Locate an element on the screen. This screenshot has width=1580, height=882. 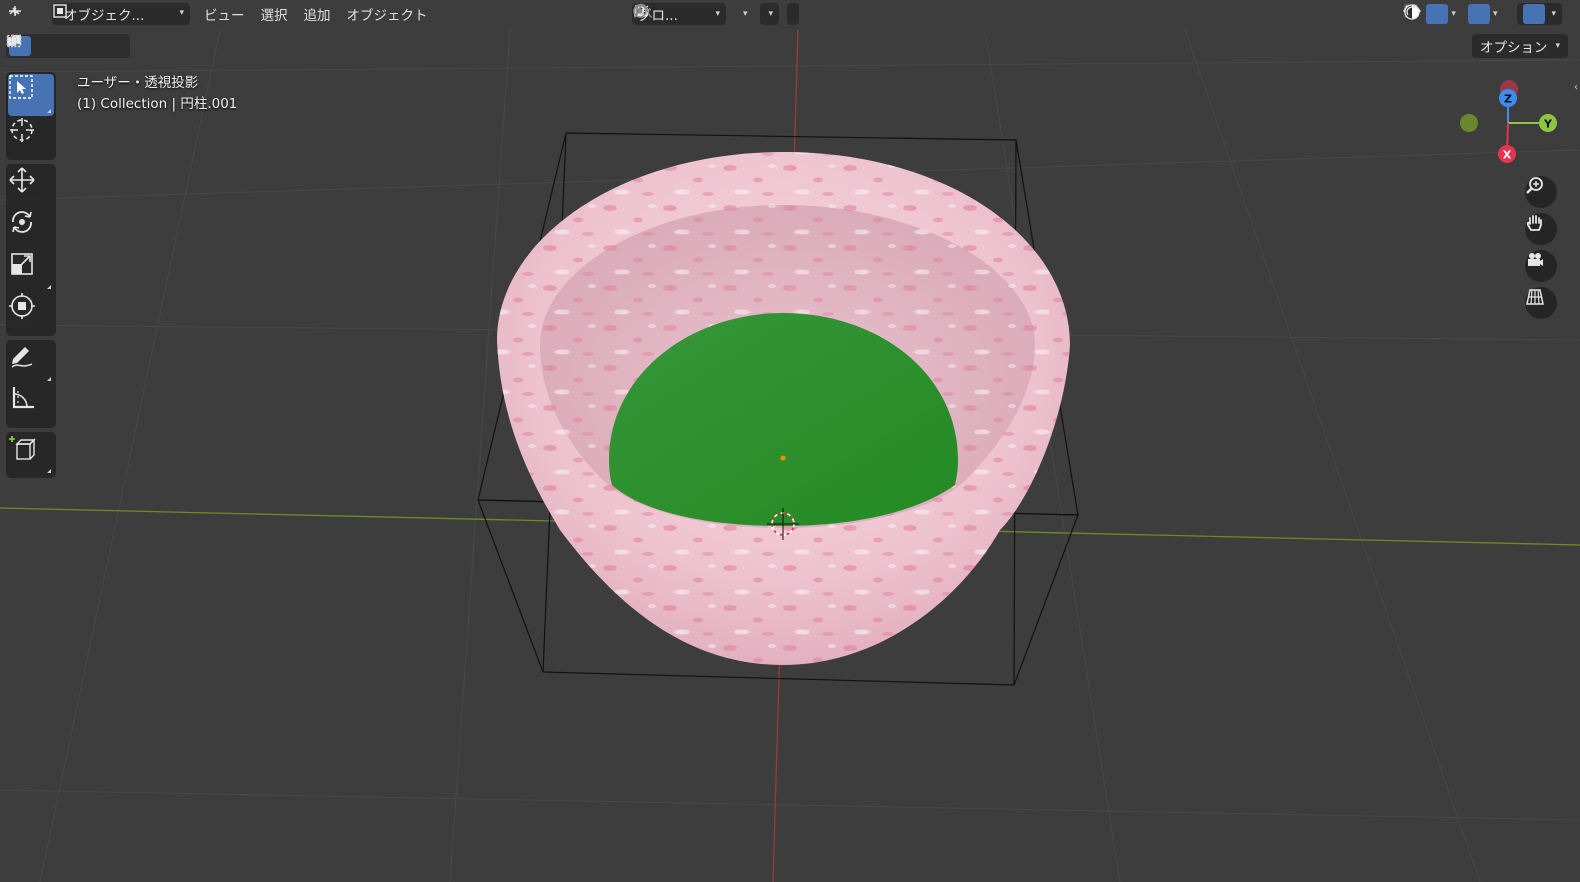
select-box-tool is located at coordinates (31, 95).